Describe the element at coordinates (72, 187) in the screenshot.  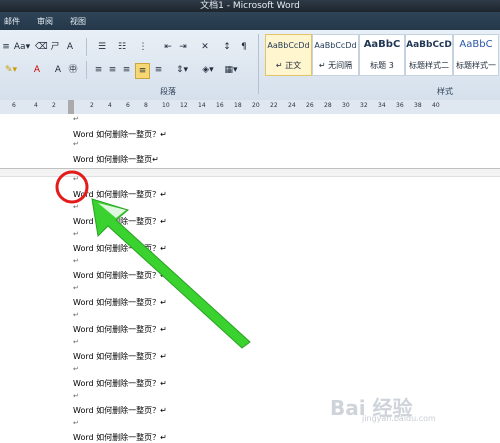
I see `highlight-circle` at that location.